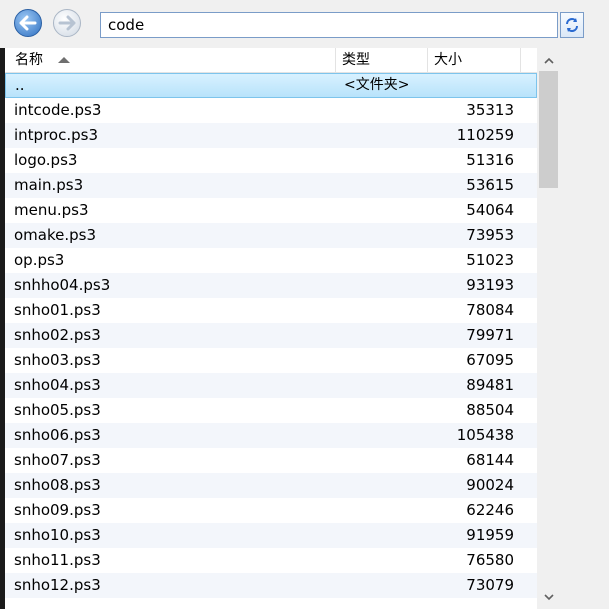  I want to click on file-name: logo.ps3, so click(46, 160).